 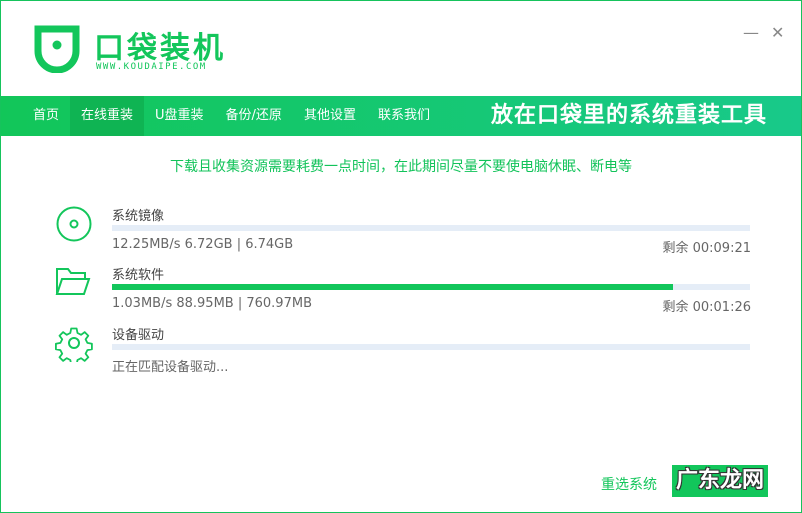 I want to click on app-url: WWW.KOUDAIPE.COM, so click(x=151, y=67).